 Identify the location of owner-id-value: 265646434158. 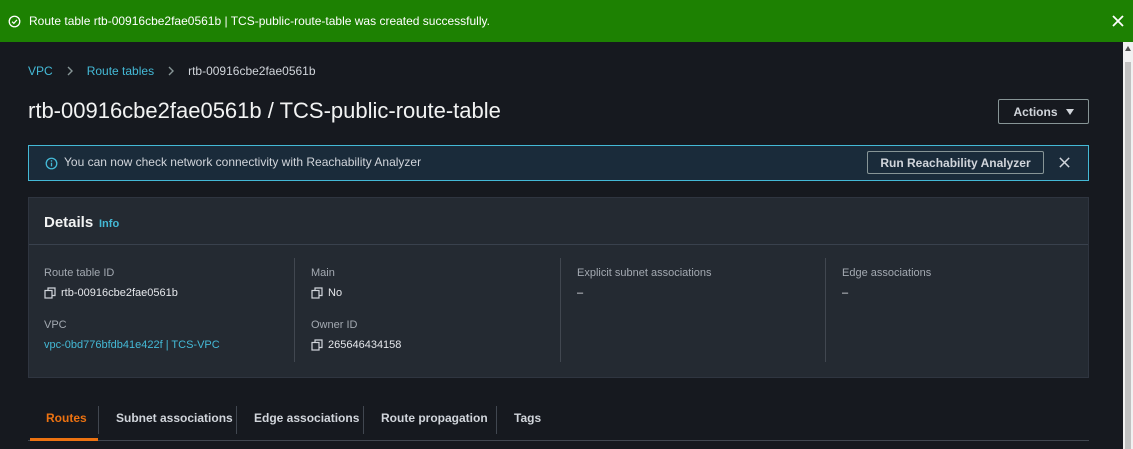
(356, 345).